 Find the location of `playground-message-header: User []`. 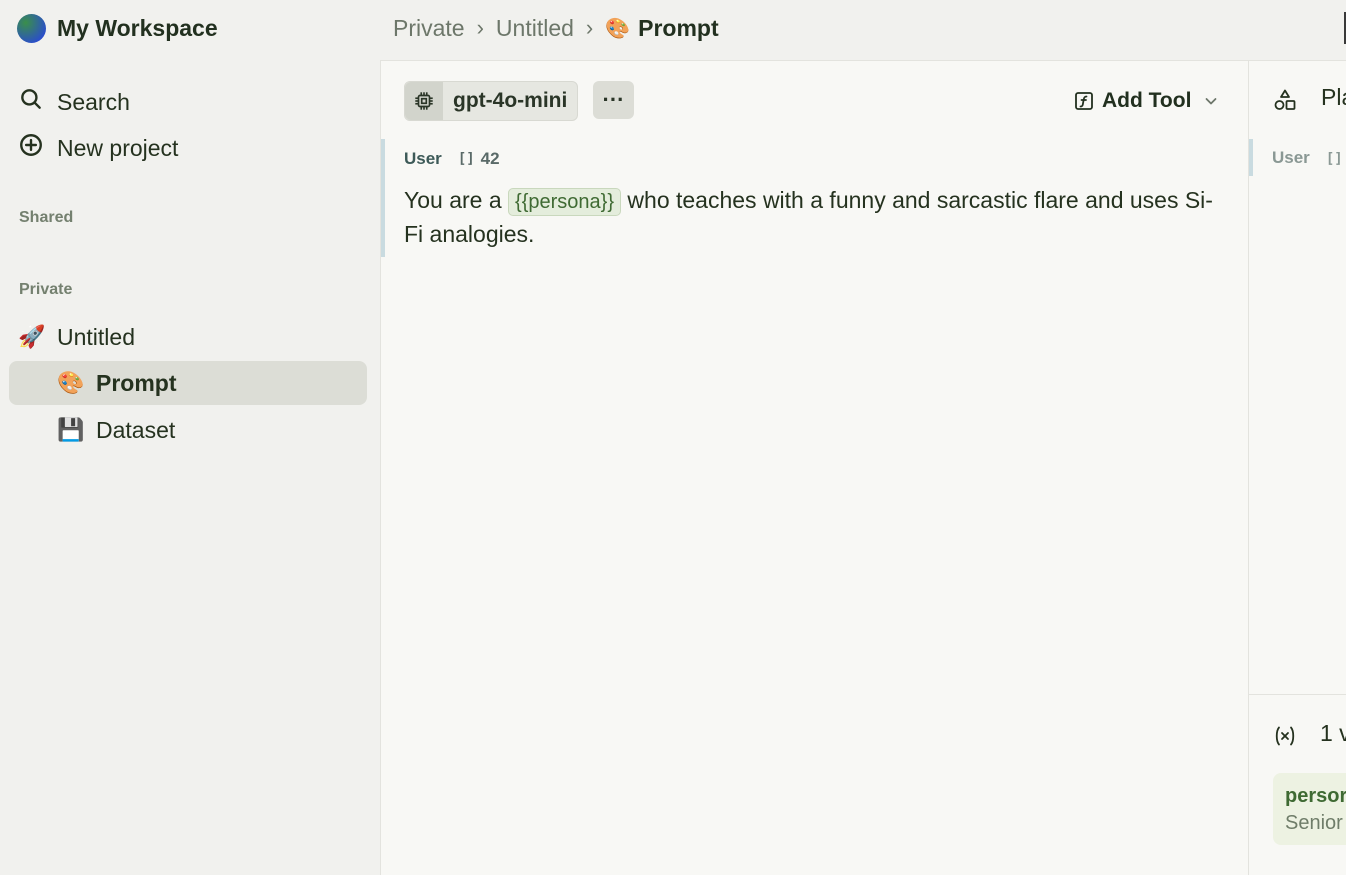

playground-message-header: User [] is located at coordinates (1307, 158).